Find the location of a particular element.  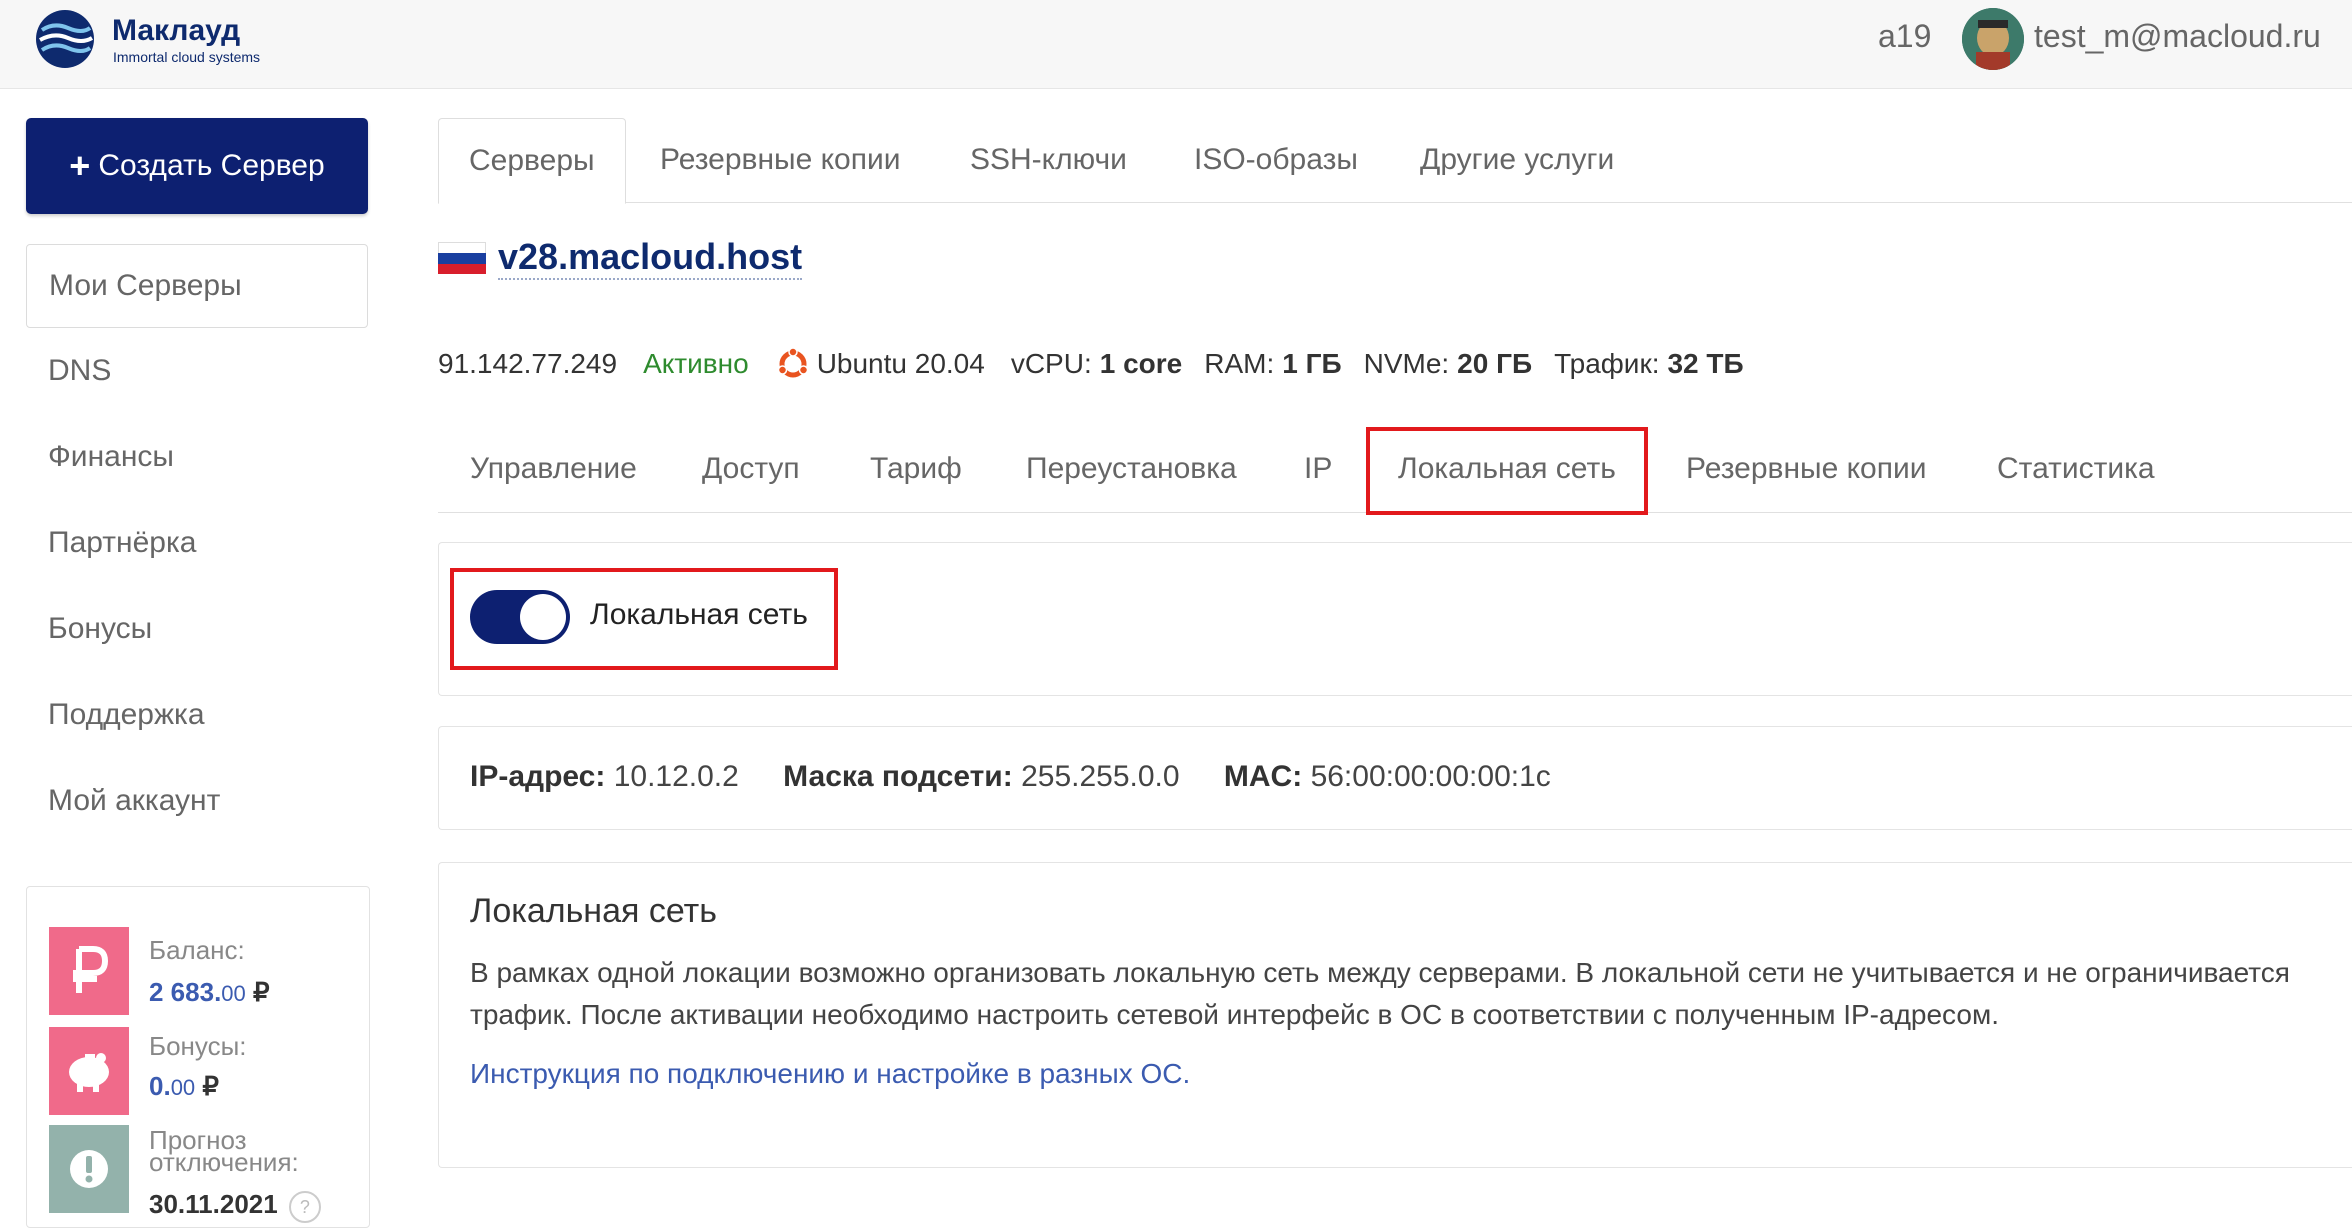

plus-icon: + is located at coordinates (80, 165).